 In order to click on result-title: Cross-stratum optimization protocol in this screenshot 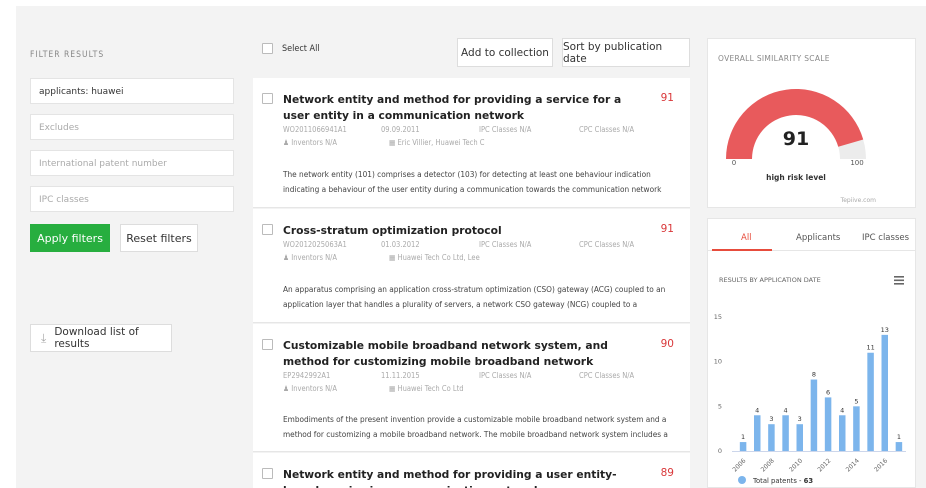, I will do `click(460, 231)`.